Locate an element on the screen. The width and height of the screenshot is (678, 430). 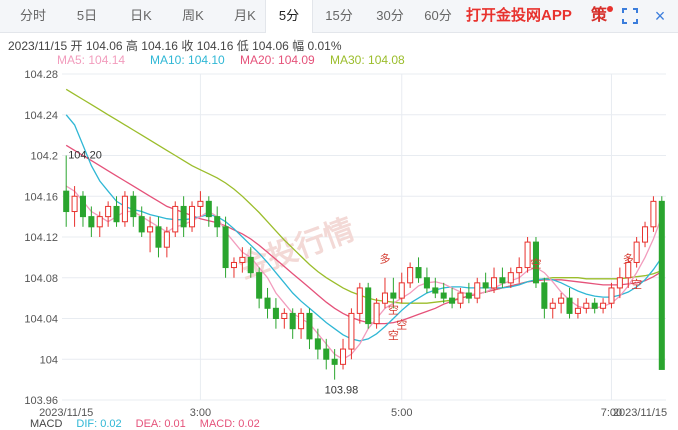
watermark: 金投行情 is located at coordinates (295, 248).